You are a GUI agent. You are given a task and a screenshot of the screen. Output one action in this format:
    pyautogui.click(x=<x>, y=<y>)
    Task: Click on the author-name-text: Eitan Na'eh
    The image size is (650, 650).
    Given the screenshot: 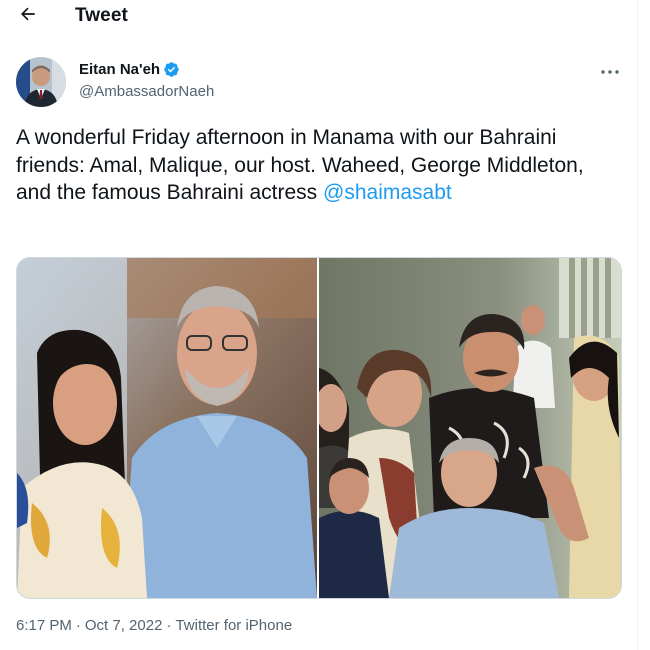 What is the action you would take?
    pyautogui.click(x=120, y=69)
    